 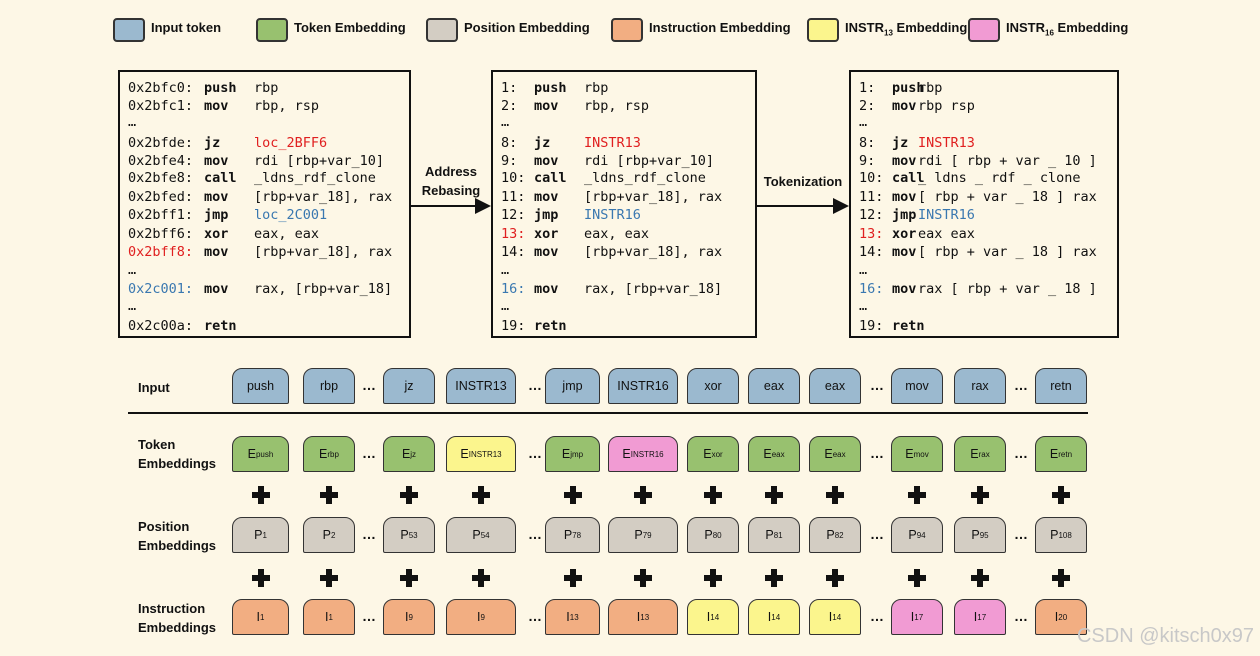 I want to click on position-embedding: P 78, so click(x=572, y=535).